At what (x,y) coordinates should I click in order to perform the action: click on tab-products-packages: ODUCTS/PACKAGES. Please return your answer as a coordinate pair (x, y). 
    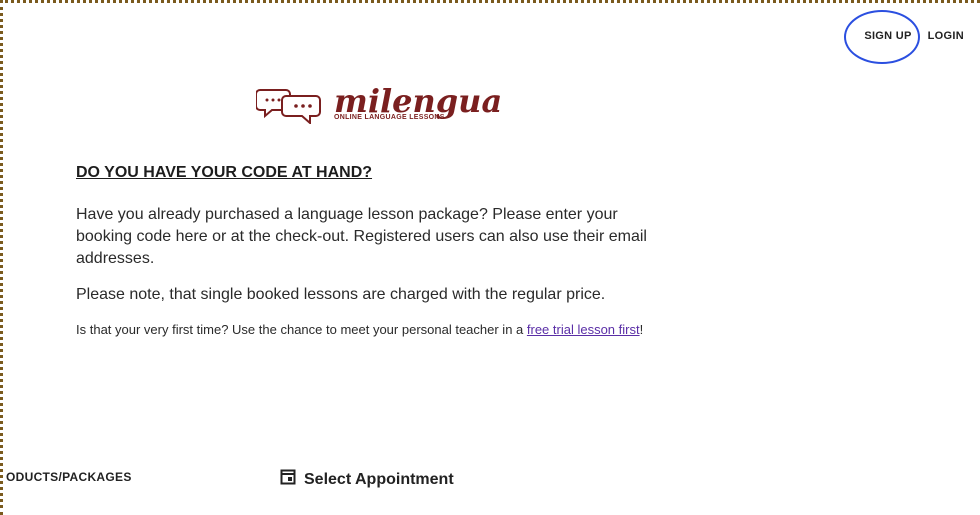
    Looking at the image, I should click on (69, 477).